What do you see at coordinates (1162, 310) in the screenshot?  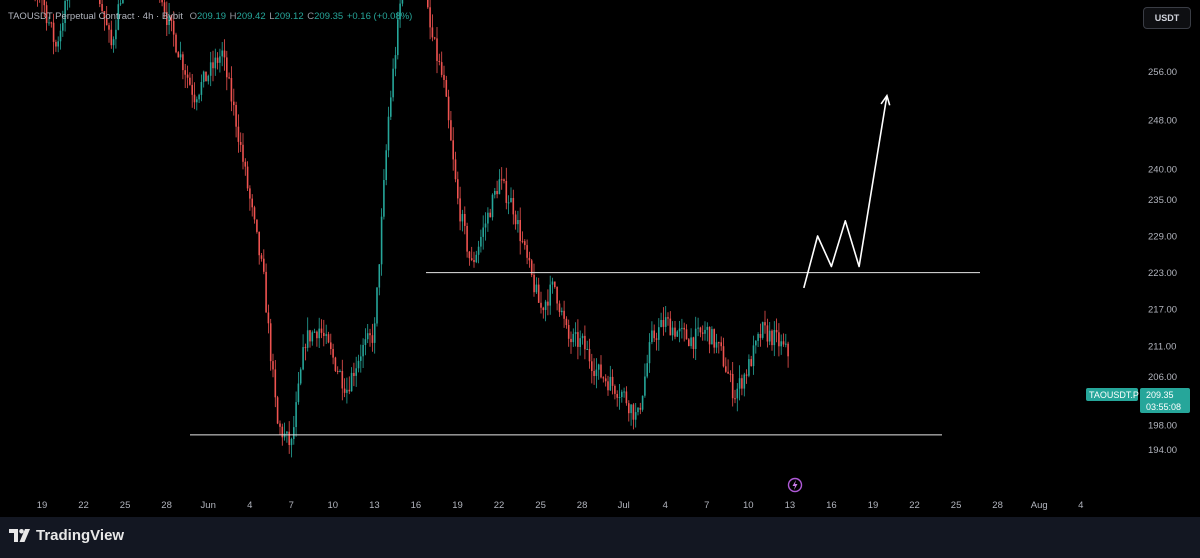 I see `y-tick-label: 217.00` at bounding box center [1162, 310].